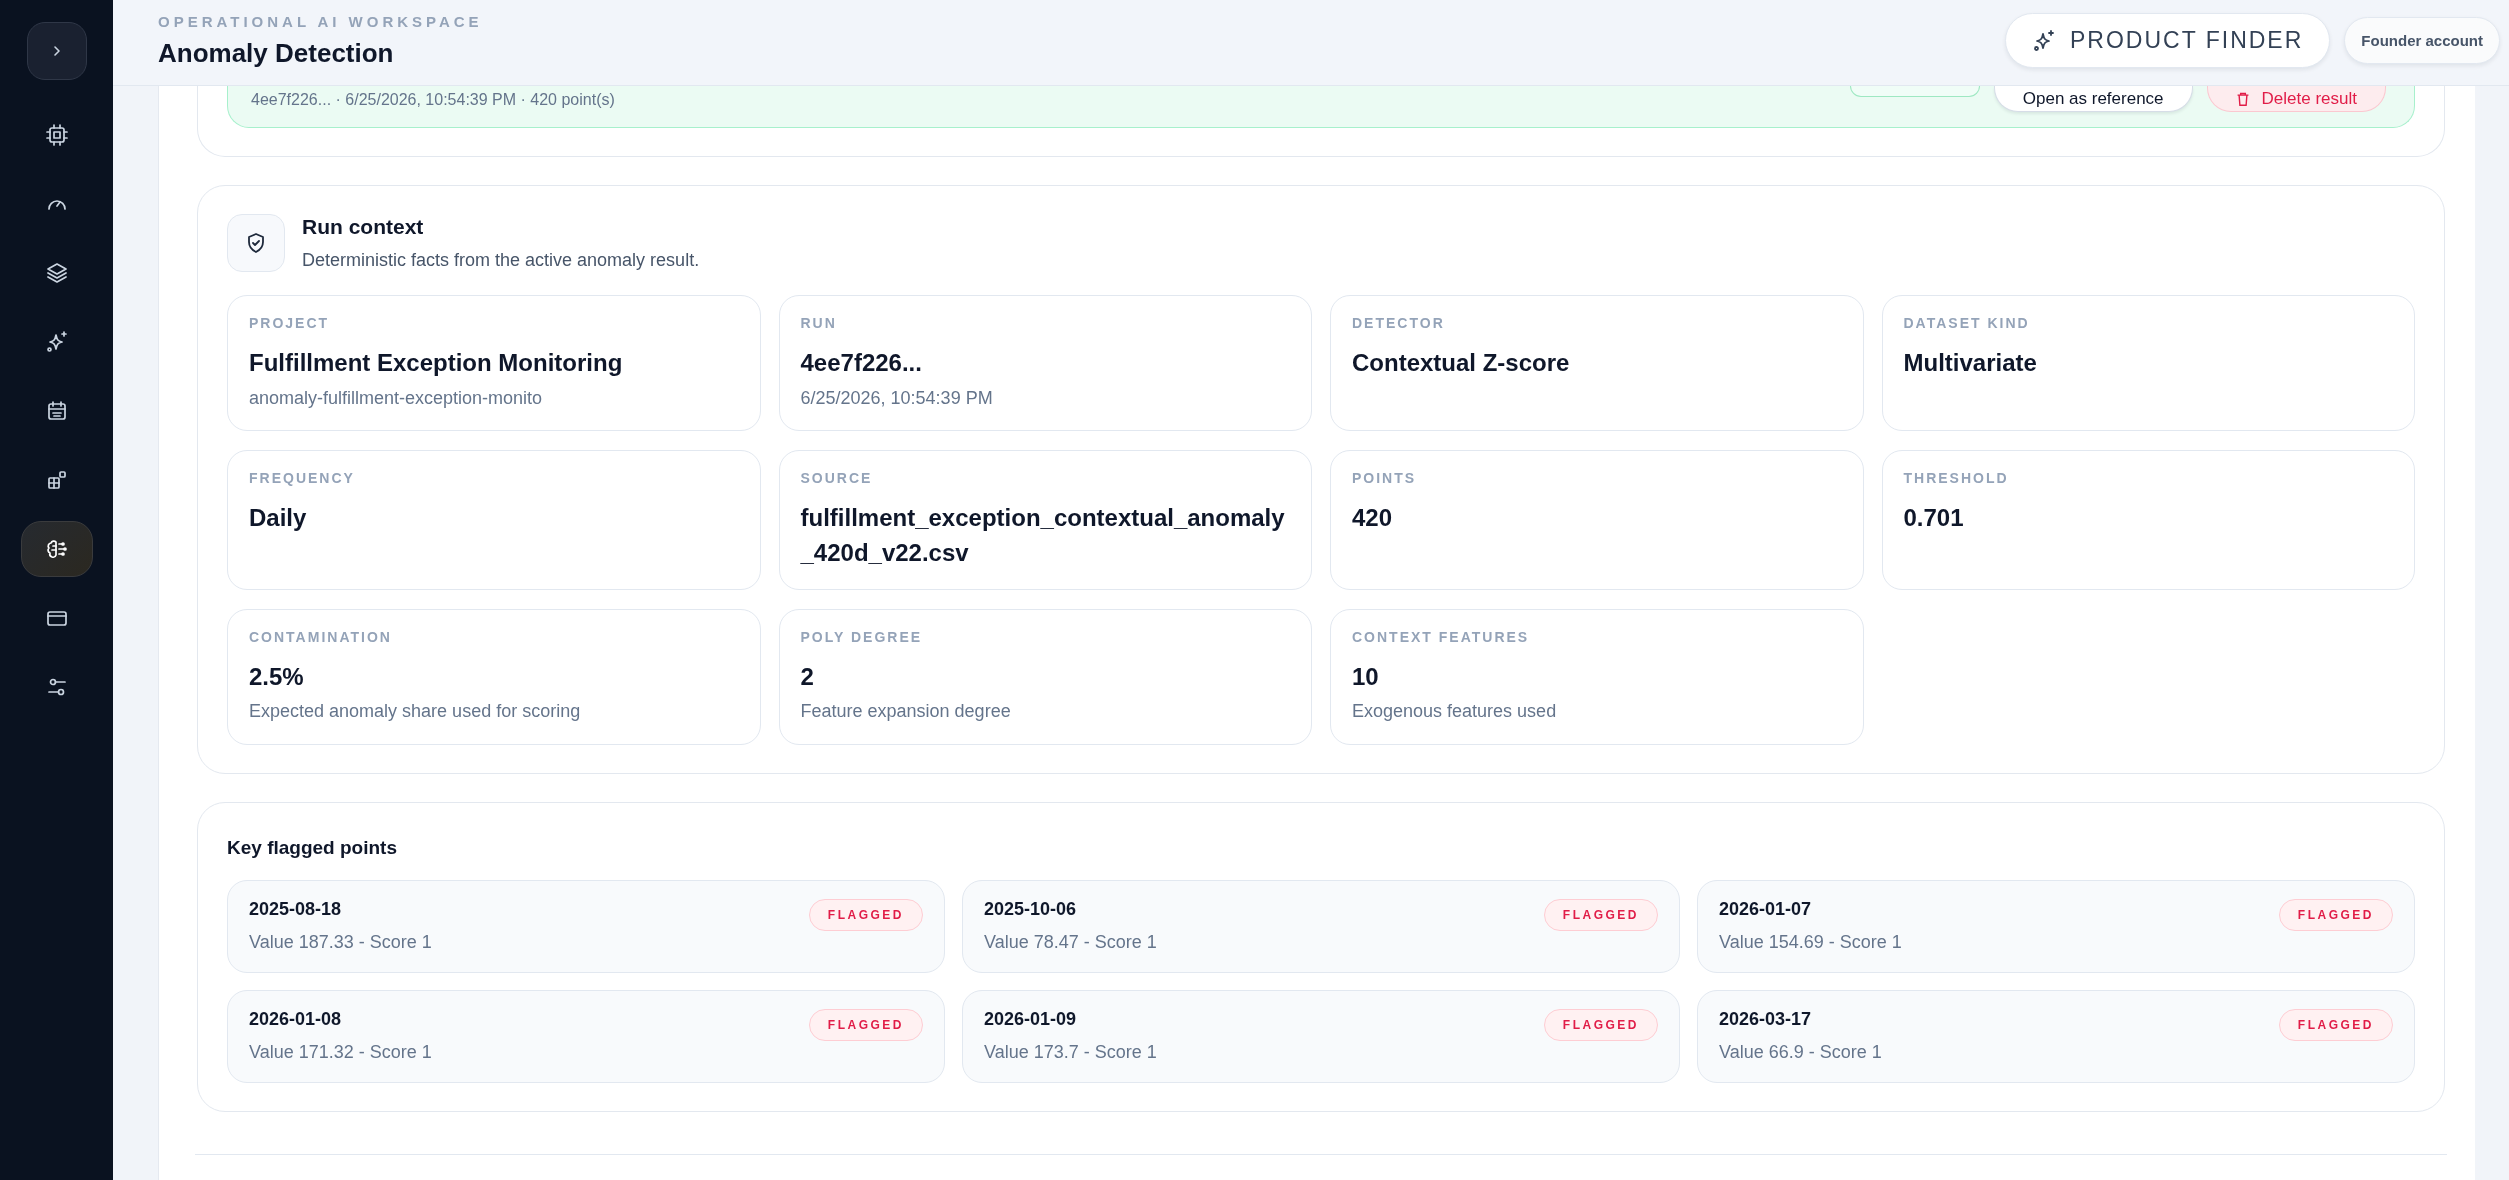  I want to click on fact-value: Daily, so click(278, 518).